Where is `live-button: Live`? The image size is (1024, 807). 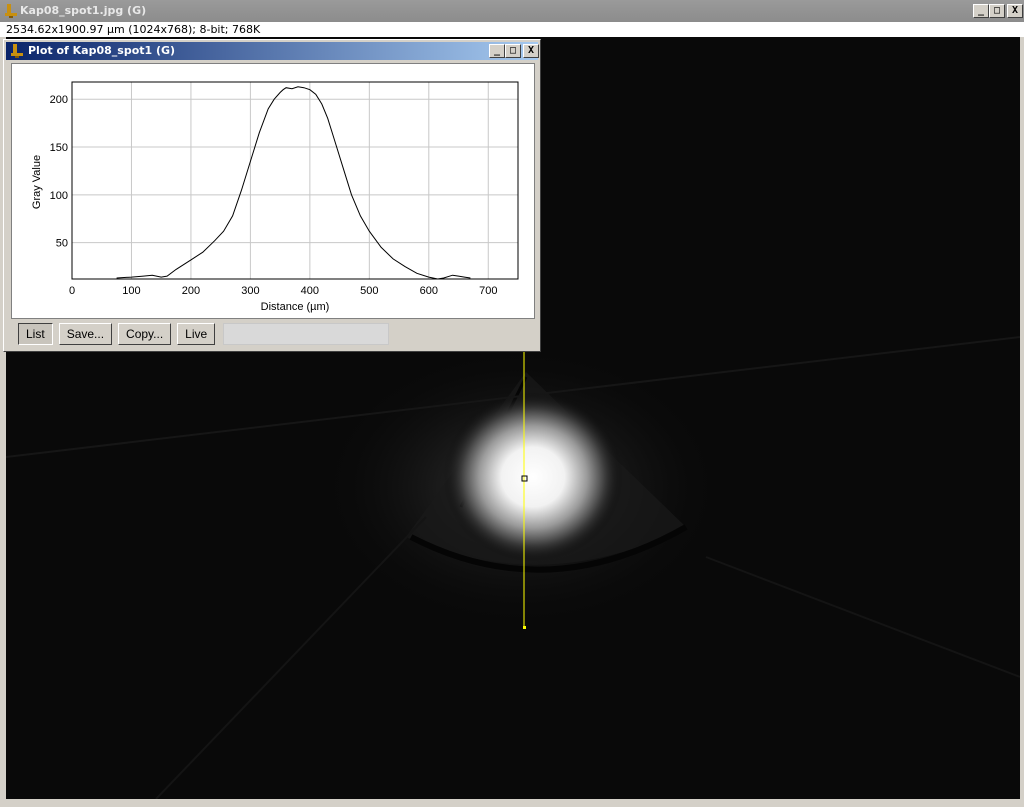 live-button: Live is located at coordinates (196, 334).